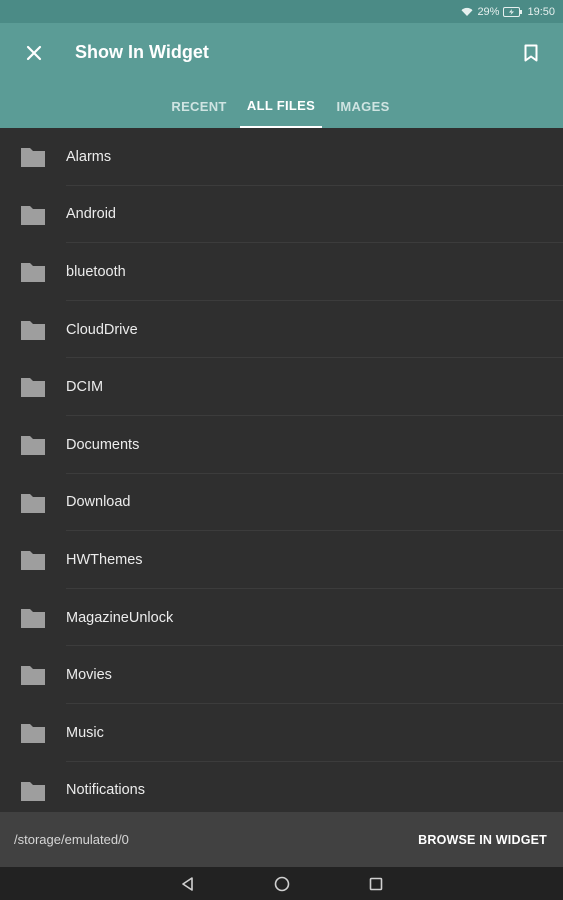 Image resolution: width=563 pixels, height=900 pixels. I want to click on list-item: Android, so click(281, 215).